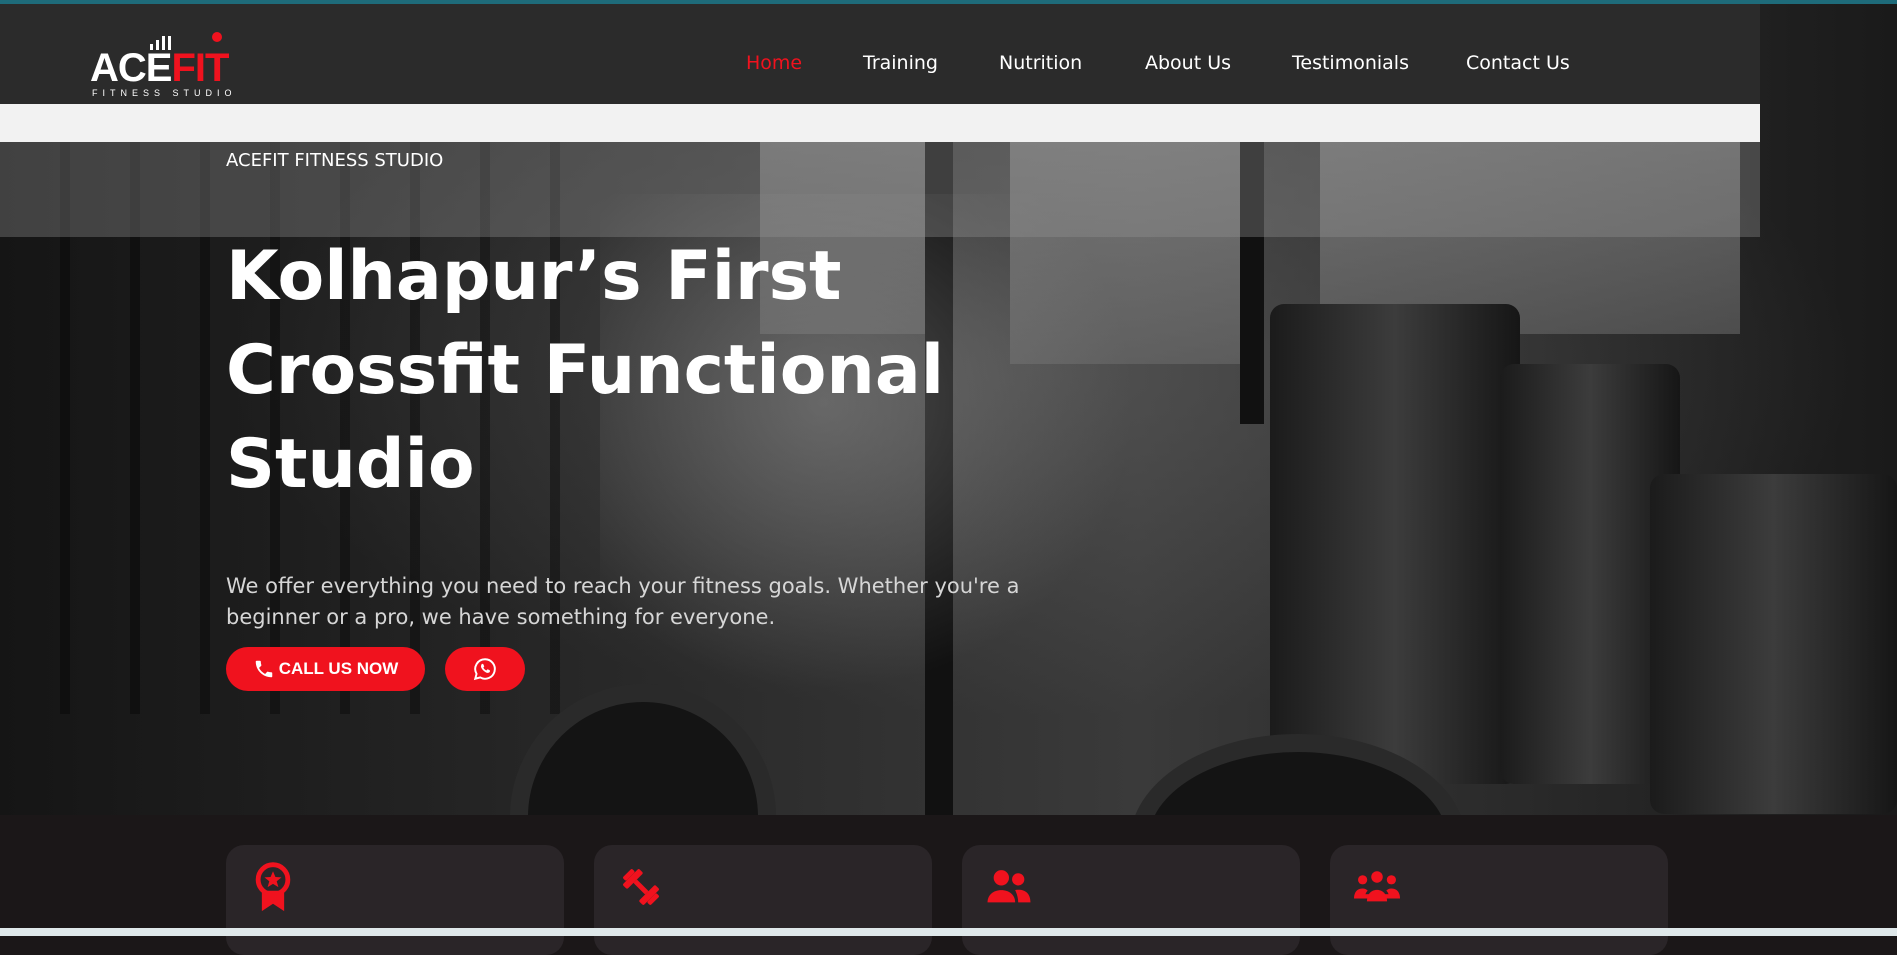 The image size is (1897, 955). I want to click on nav-item-training: Training, so click(900, 63).